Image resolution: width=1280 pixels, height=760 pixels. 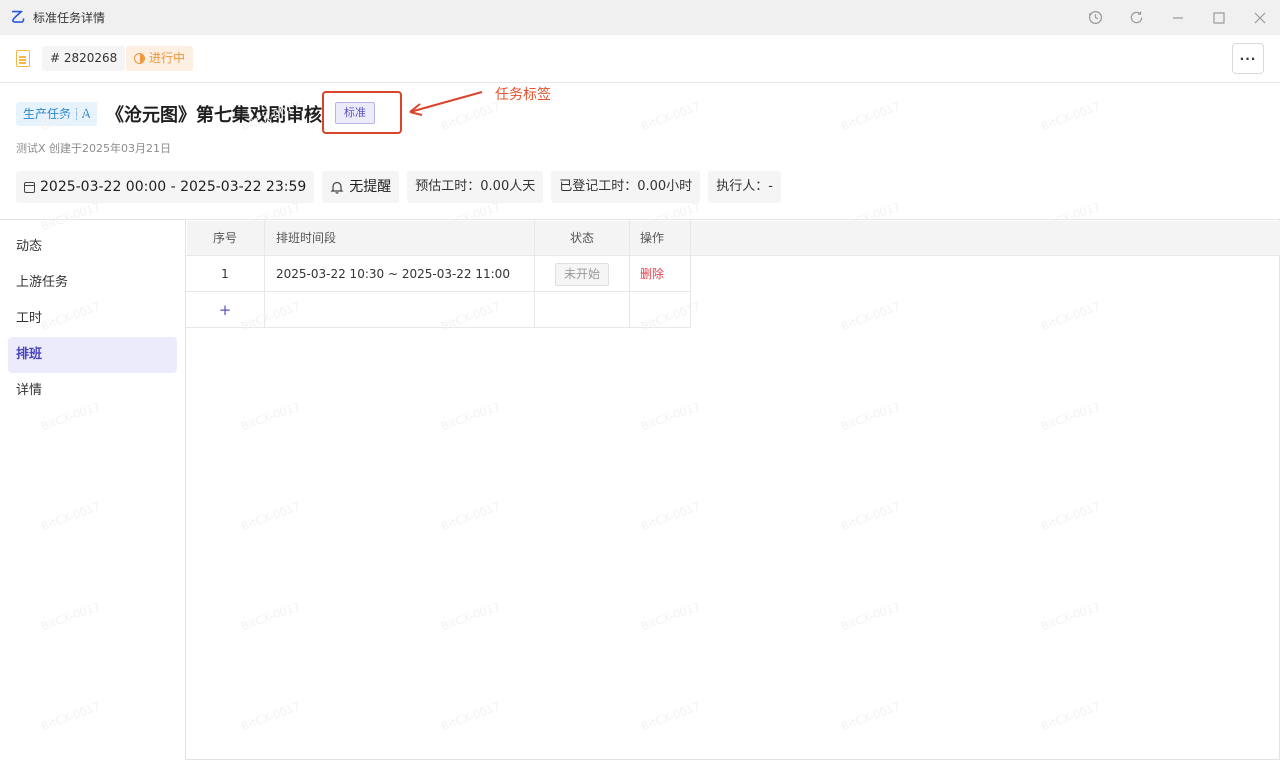 What do you see at coordinates (84, 58) in the screenshot?
I see `task-id-chip: # 2820268` at bounding box center [84, 58].